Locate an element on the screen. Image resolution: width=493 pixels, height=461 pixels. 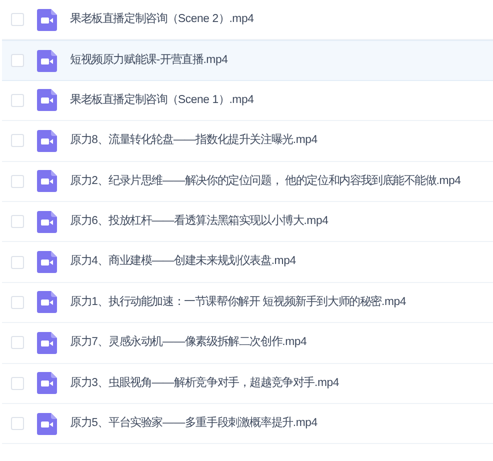
file-name: 原力3、虫眼视角——解析竞争对手，超越竞争对手.mp4 is located at coordinates (205, 383).